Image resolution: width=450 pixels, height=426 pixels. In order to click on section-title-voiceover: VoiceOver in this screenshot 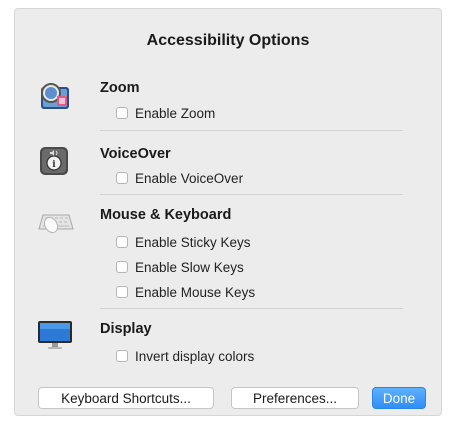, I will do `click(135, 154)`.